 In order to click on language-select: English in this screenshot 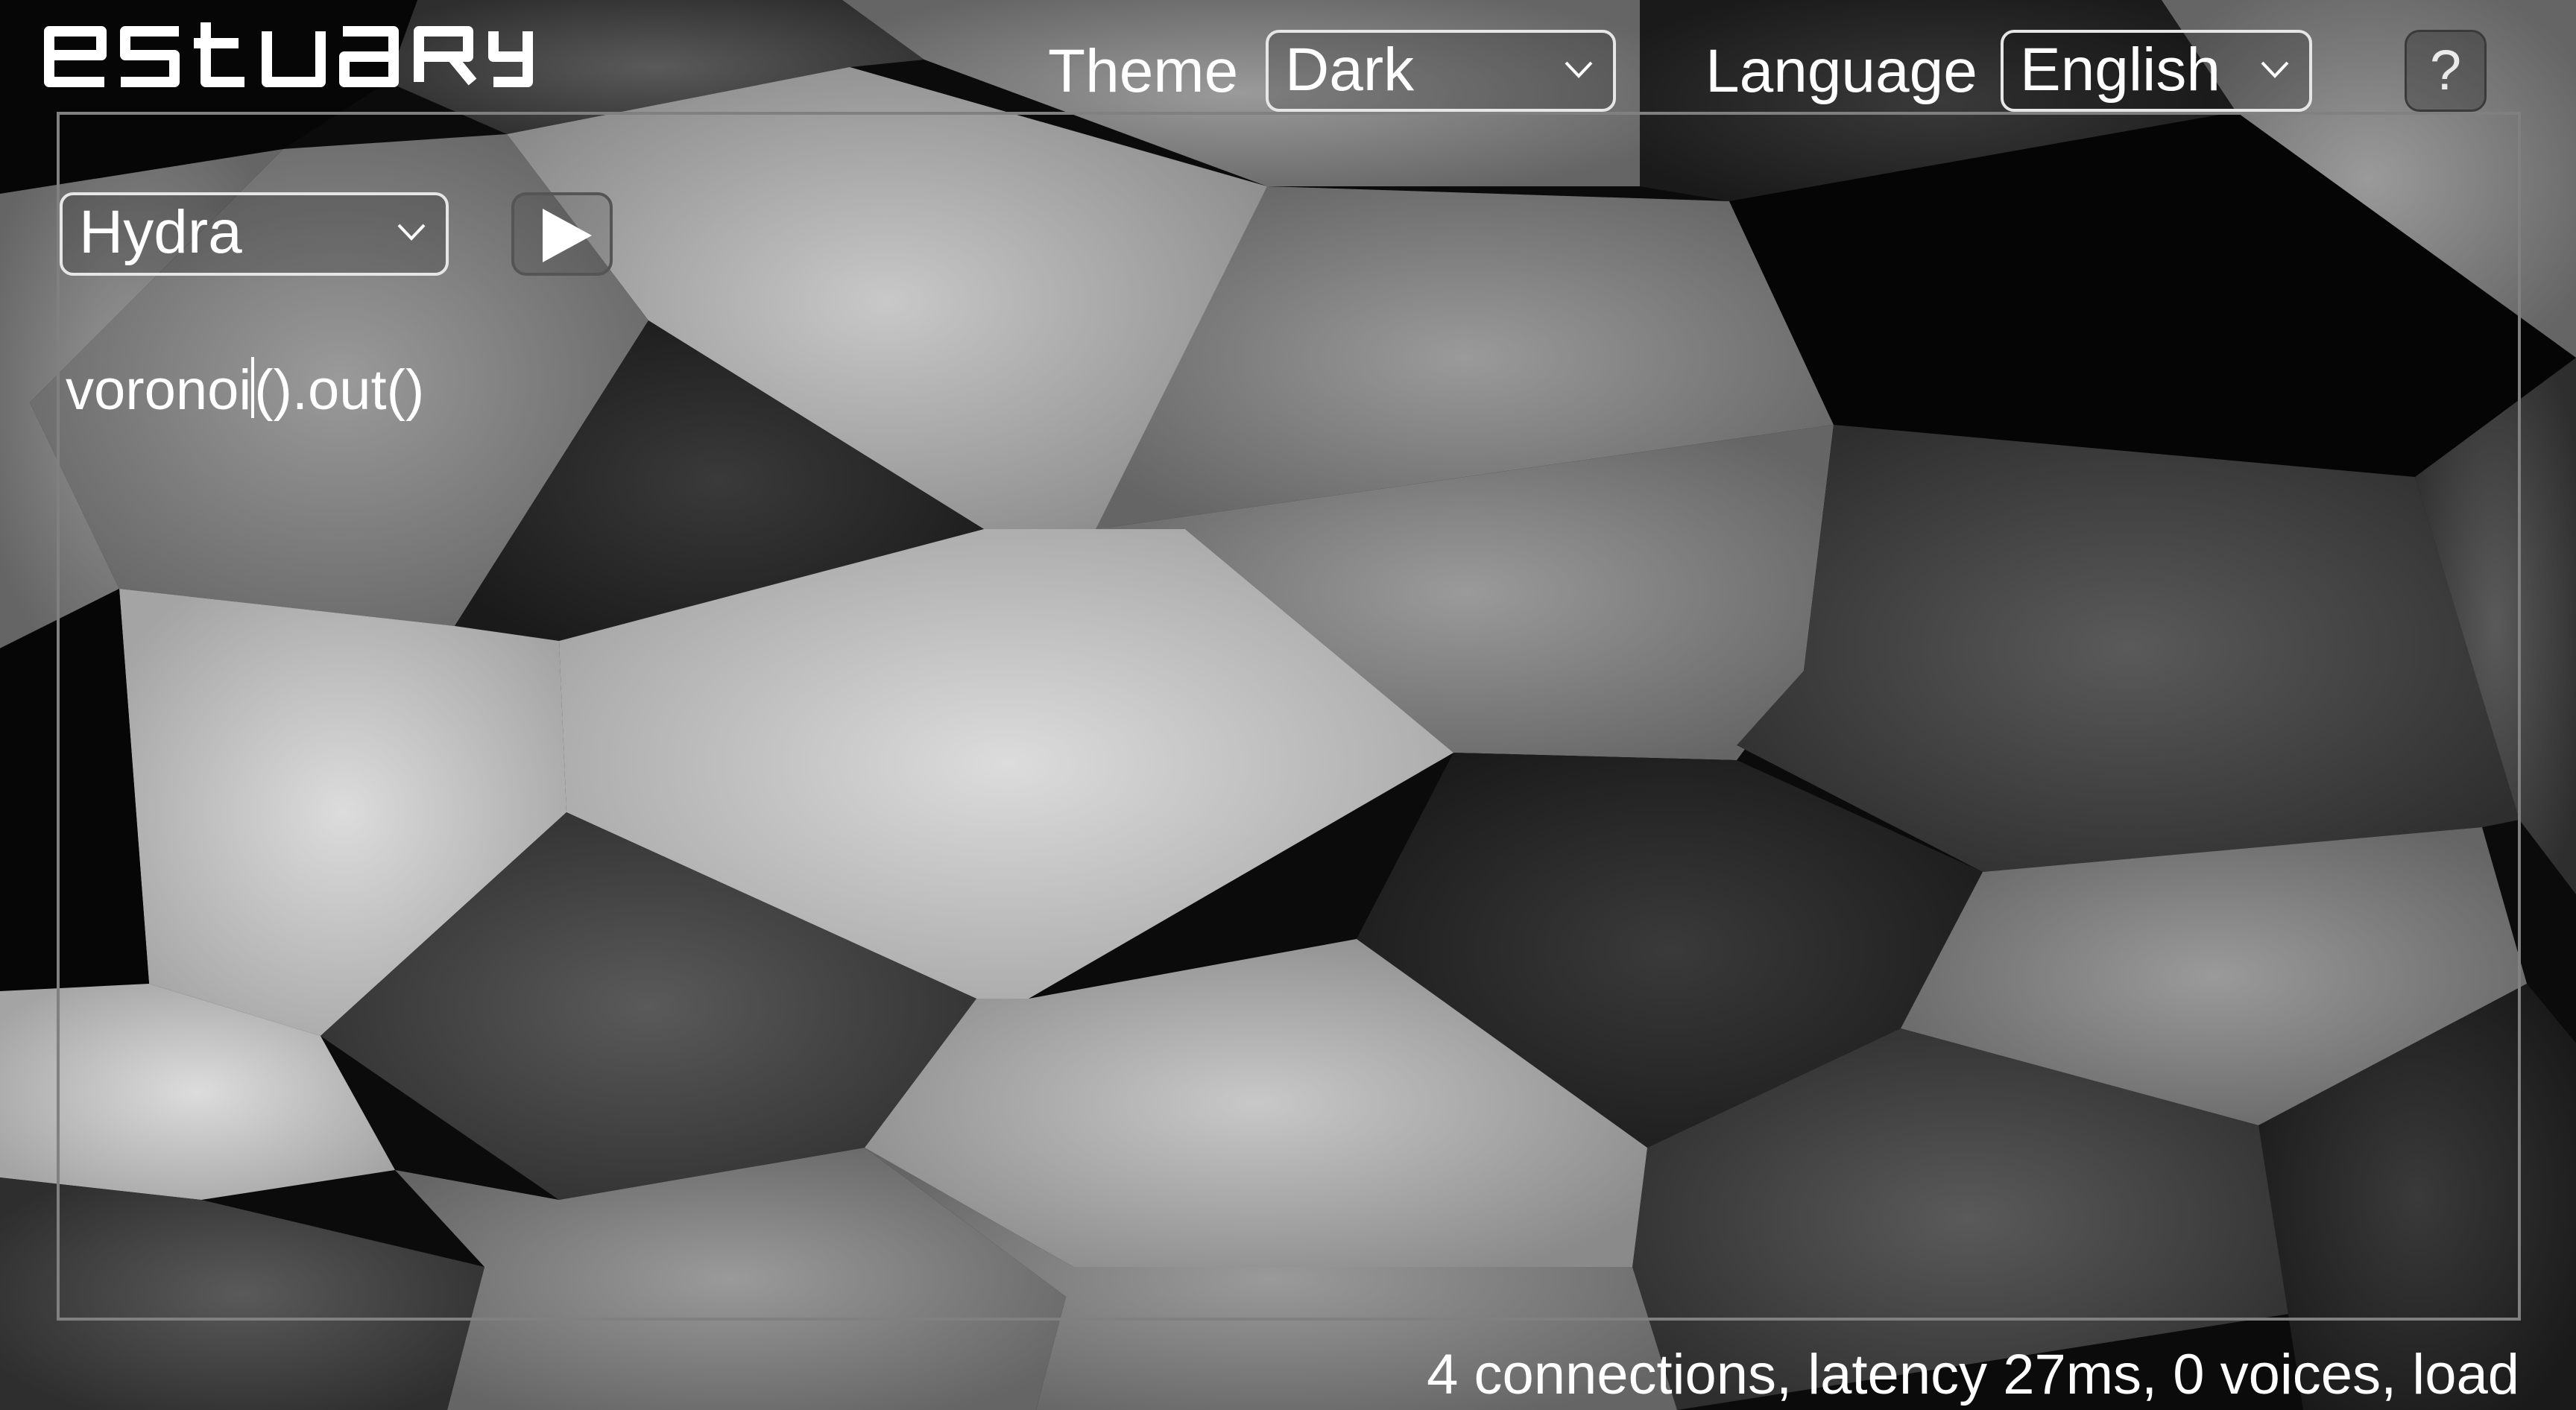, I will do `click(2156, 71)`.